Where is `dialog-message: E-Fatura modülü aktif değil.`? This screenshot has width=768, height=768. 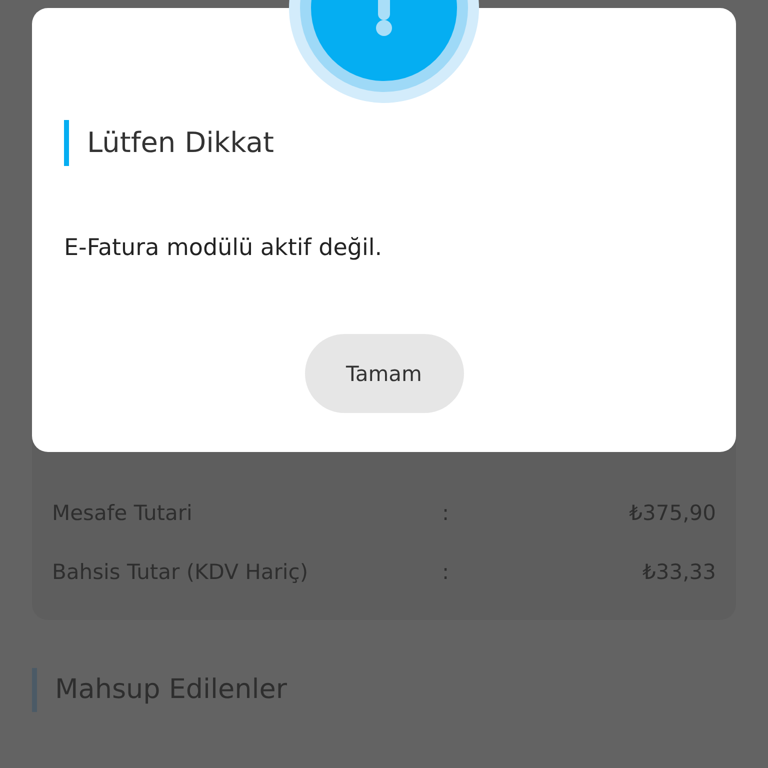 dialog-message: E-Fatura modülü aktif değil. is located at coordinates (224, 248).